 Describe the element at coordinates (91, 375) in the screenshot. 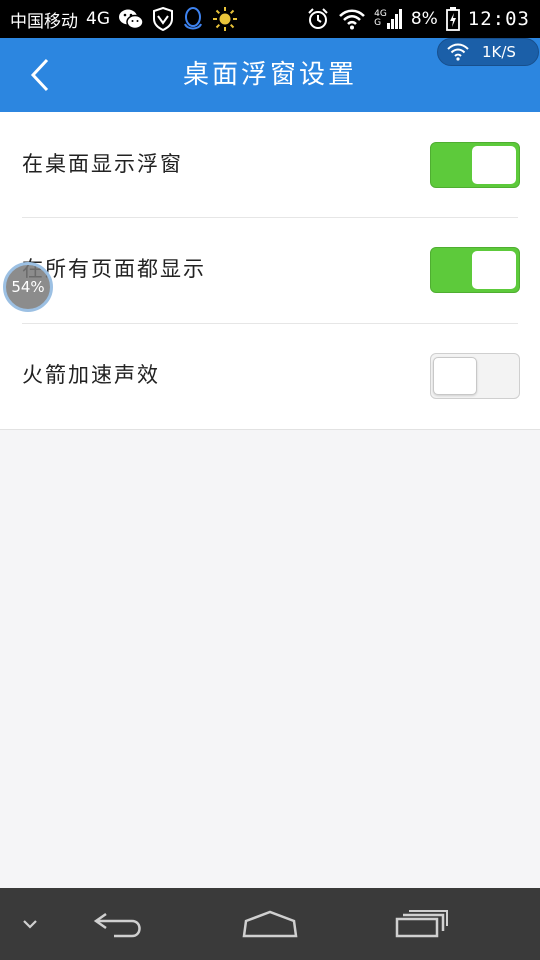

I see `setting-label: 火箭加速声效` at that location.